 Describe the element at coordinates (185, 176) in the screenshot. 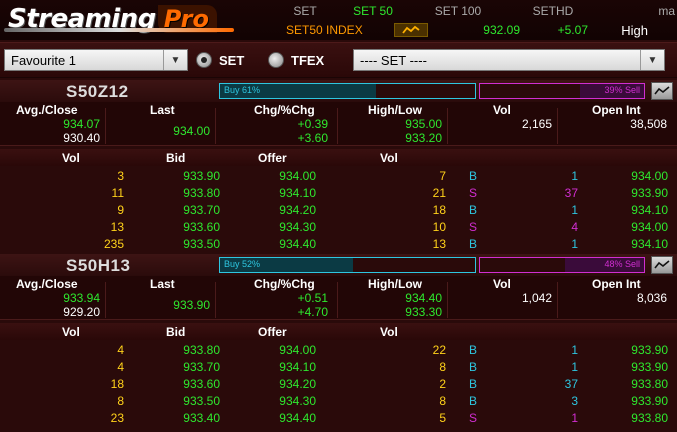

I see `bid-price: 933.90` at that location.